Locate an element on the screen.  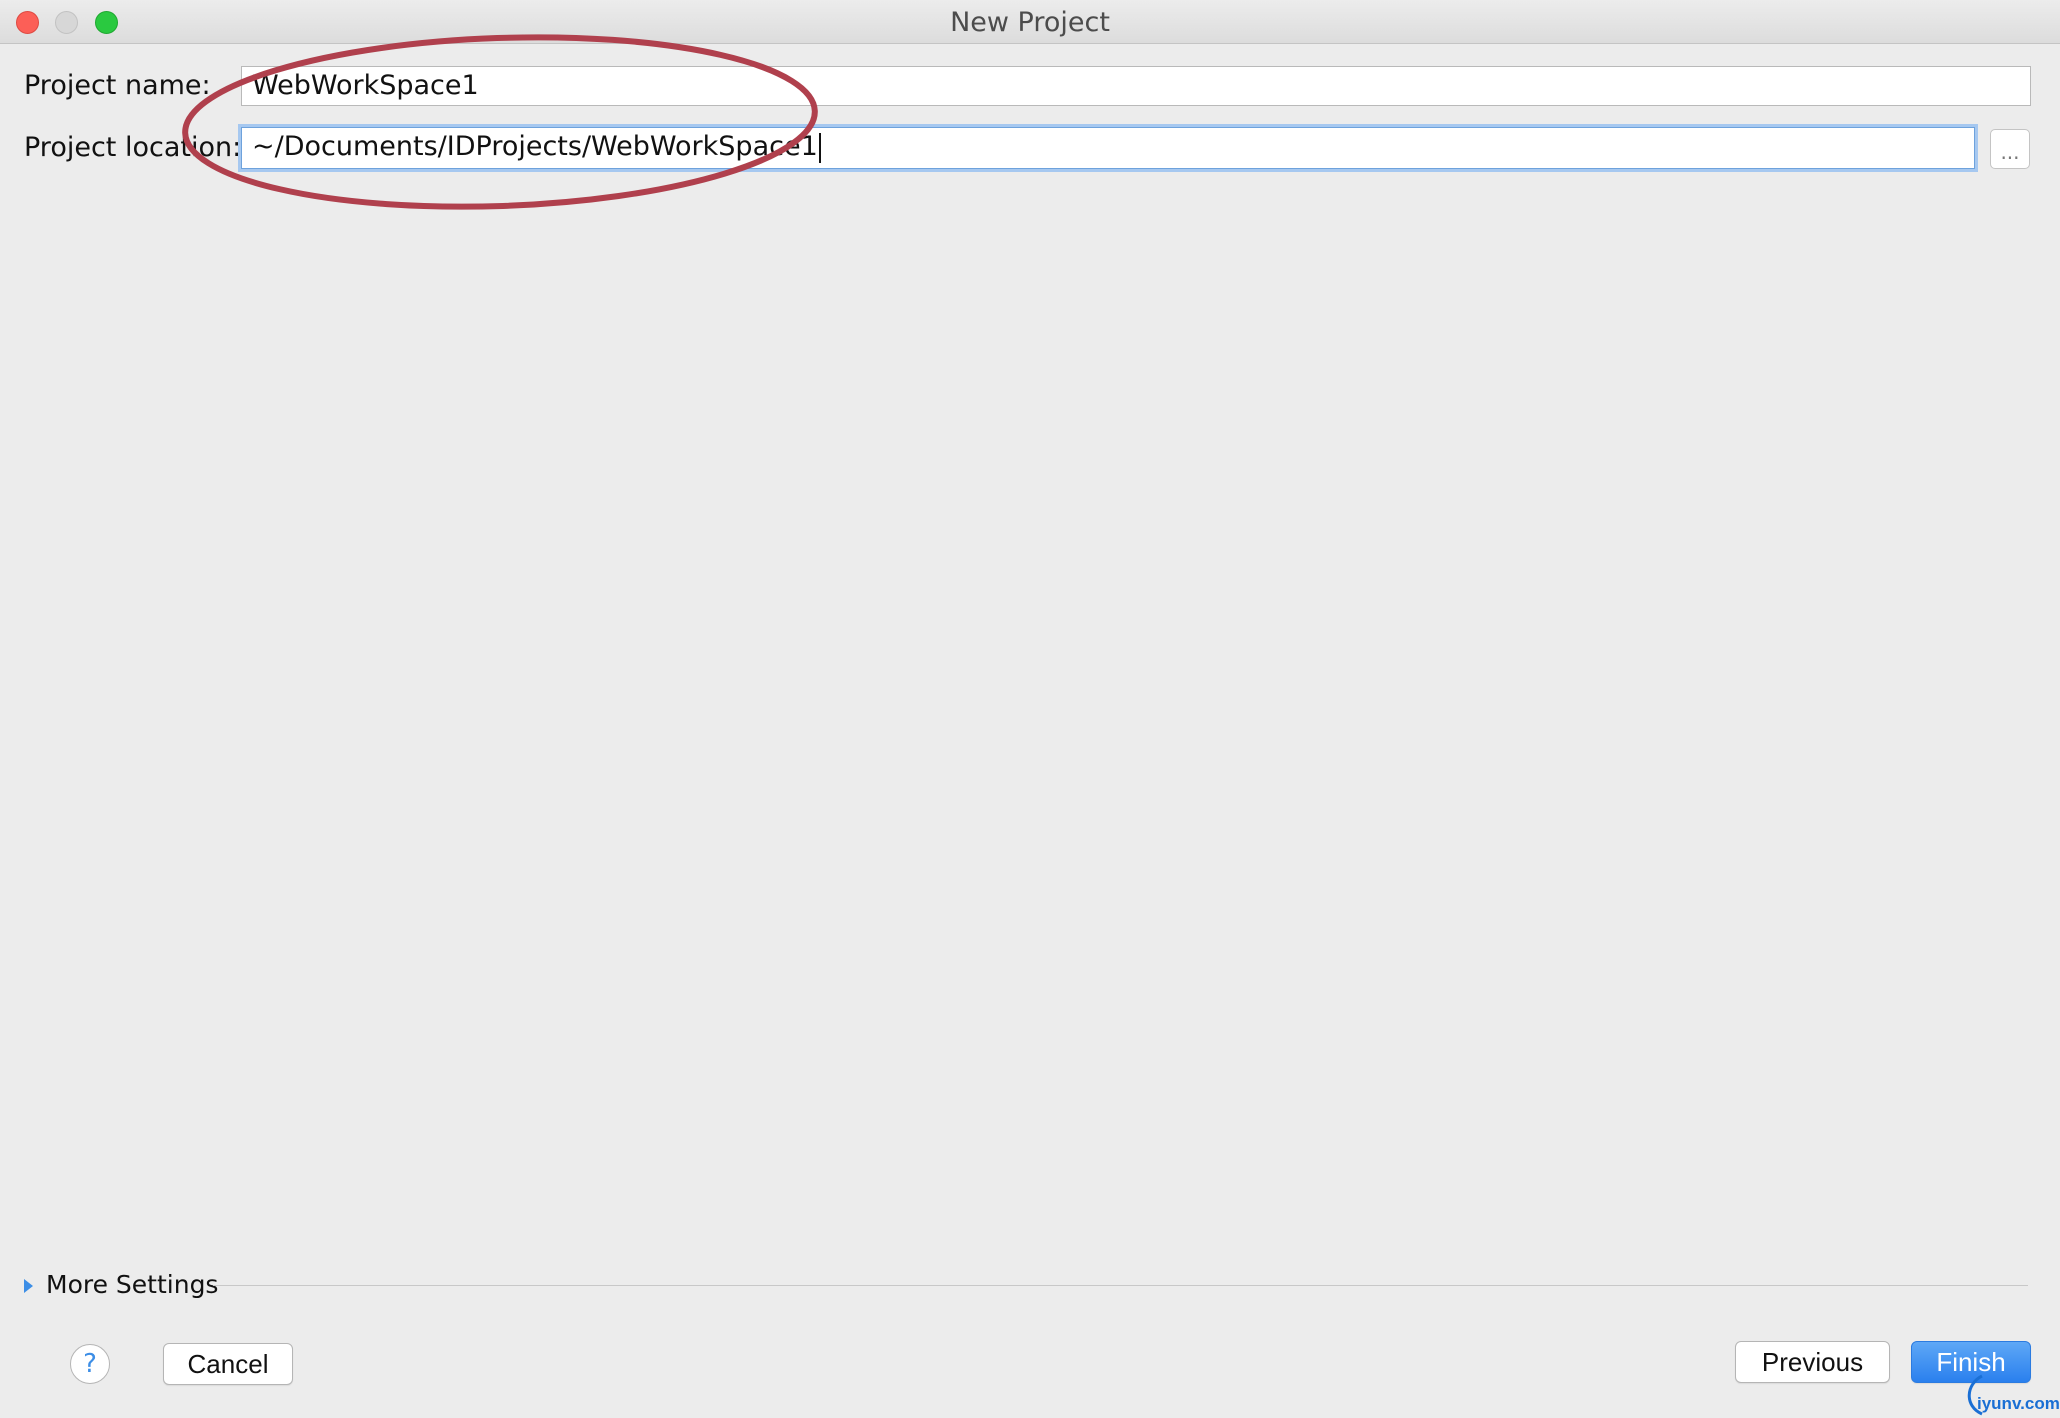
disclosure-triangle-icon is located at coordinates (28, 1286).